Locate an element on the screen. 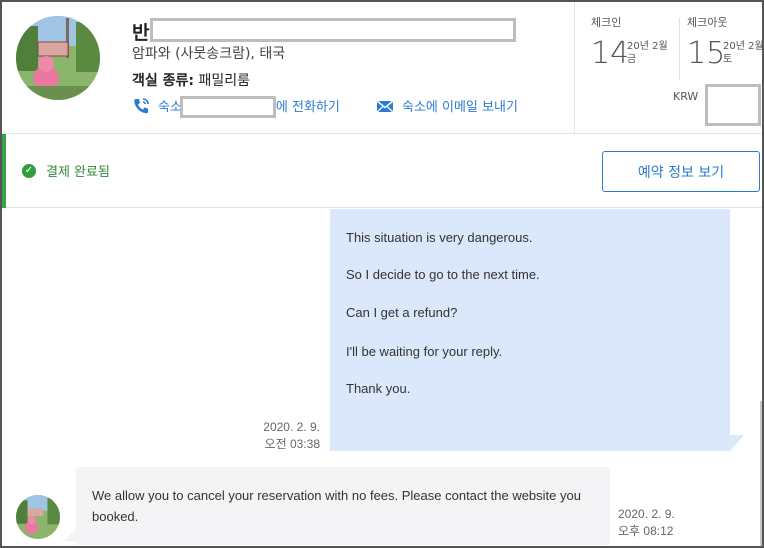 The height and width of the screenshot is (548, 764). call-label-prefix: 숙소 is located at coordinates (170, 107).